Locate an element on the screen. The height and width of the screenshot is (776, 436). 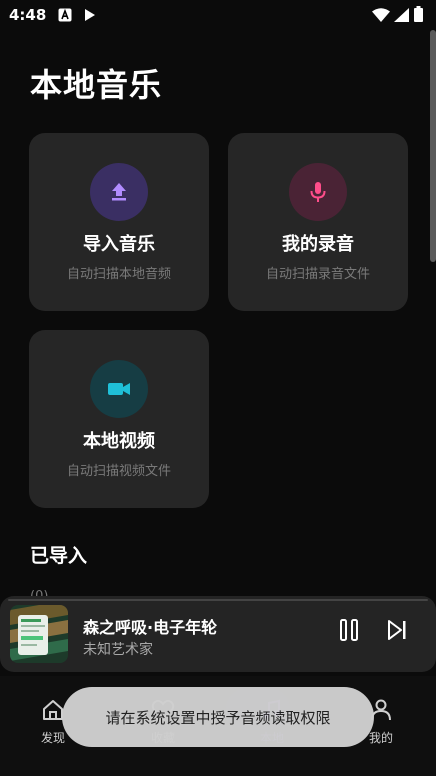
track-title: 森之呼吸·电子年轮 is located at coordinates (150, 627).